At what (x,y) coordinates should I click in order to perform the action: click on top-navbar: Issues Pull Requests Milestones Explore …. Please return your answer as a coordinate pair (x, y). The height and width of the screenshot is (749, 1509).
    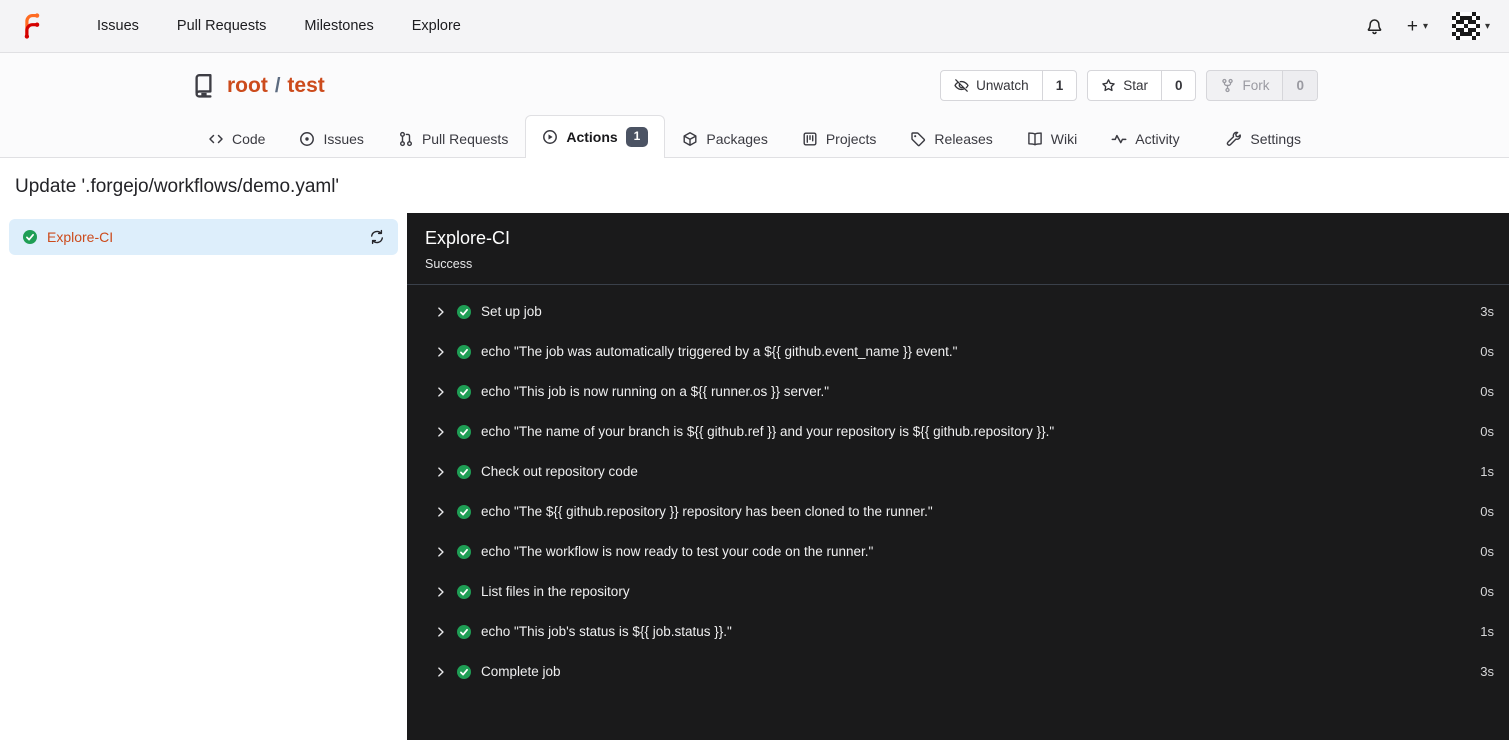
    Looking at the image, I should click on (754, 26).